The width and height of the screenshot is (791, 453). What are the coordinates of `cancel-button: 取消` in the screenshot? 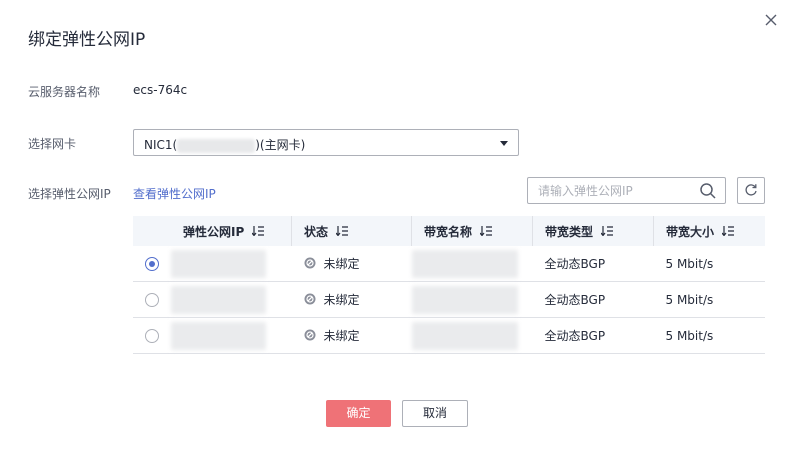 It's located at (435, 413).